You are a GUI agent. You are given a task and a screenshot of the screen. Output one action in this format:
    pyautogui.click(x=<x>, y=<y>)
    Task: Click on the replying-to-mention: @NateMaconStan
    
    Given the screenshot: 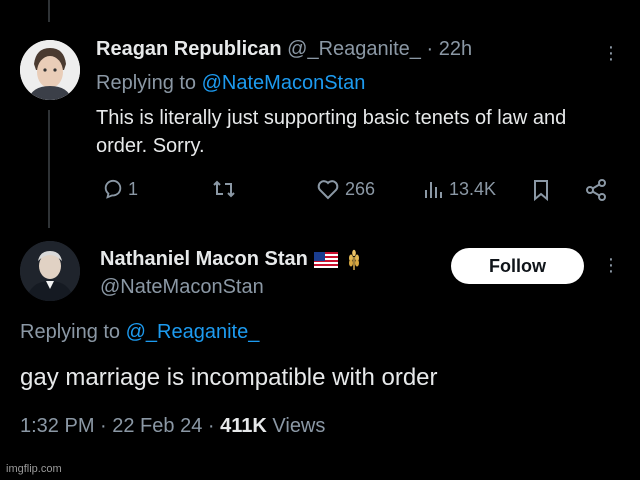 What is the action you would take?
    pyautogui.click(x=284, y=83)
    